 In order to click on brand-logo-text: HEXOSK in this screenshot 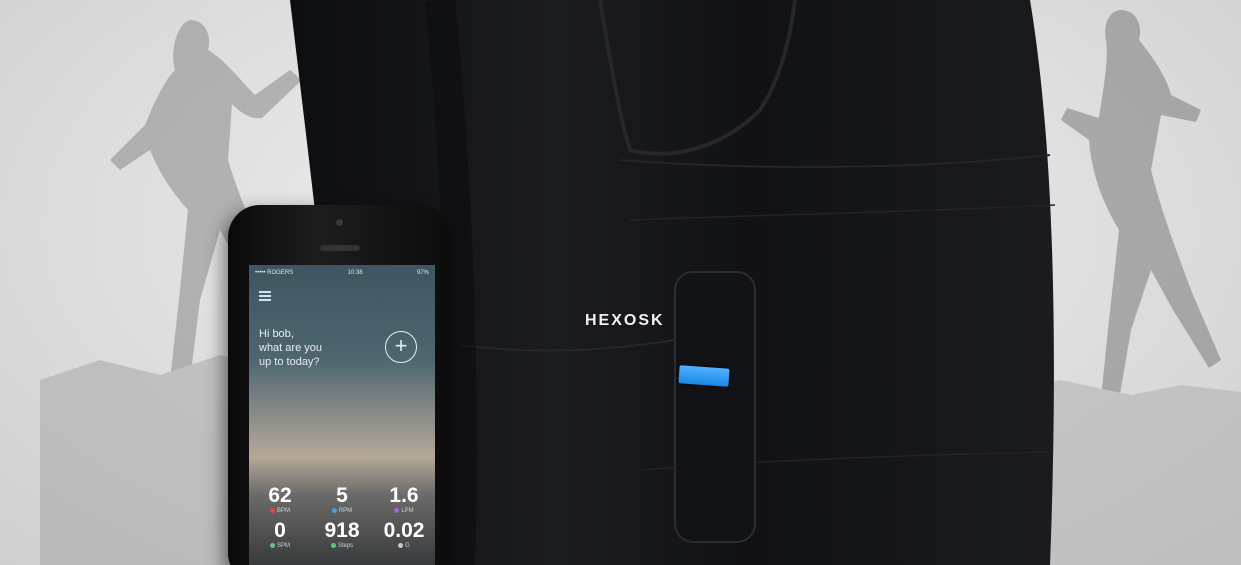, I will do `click(625, 320)`.